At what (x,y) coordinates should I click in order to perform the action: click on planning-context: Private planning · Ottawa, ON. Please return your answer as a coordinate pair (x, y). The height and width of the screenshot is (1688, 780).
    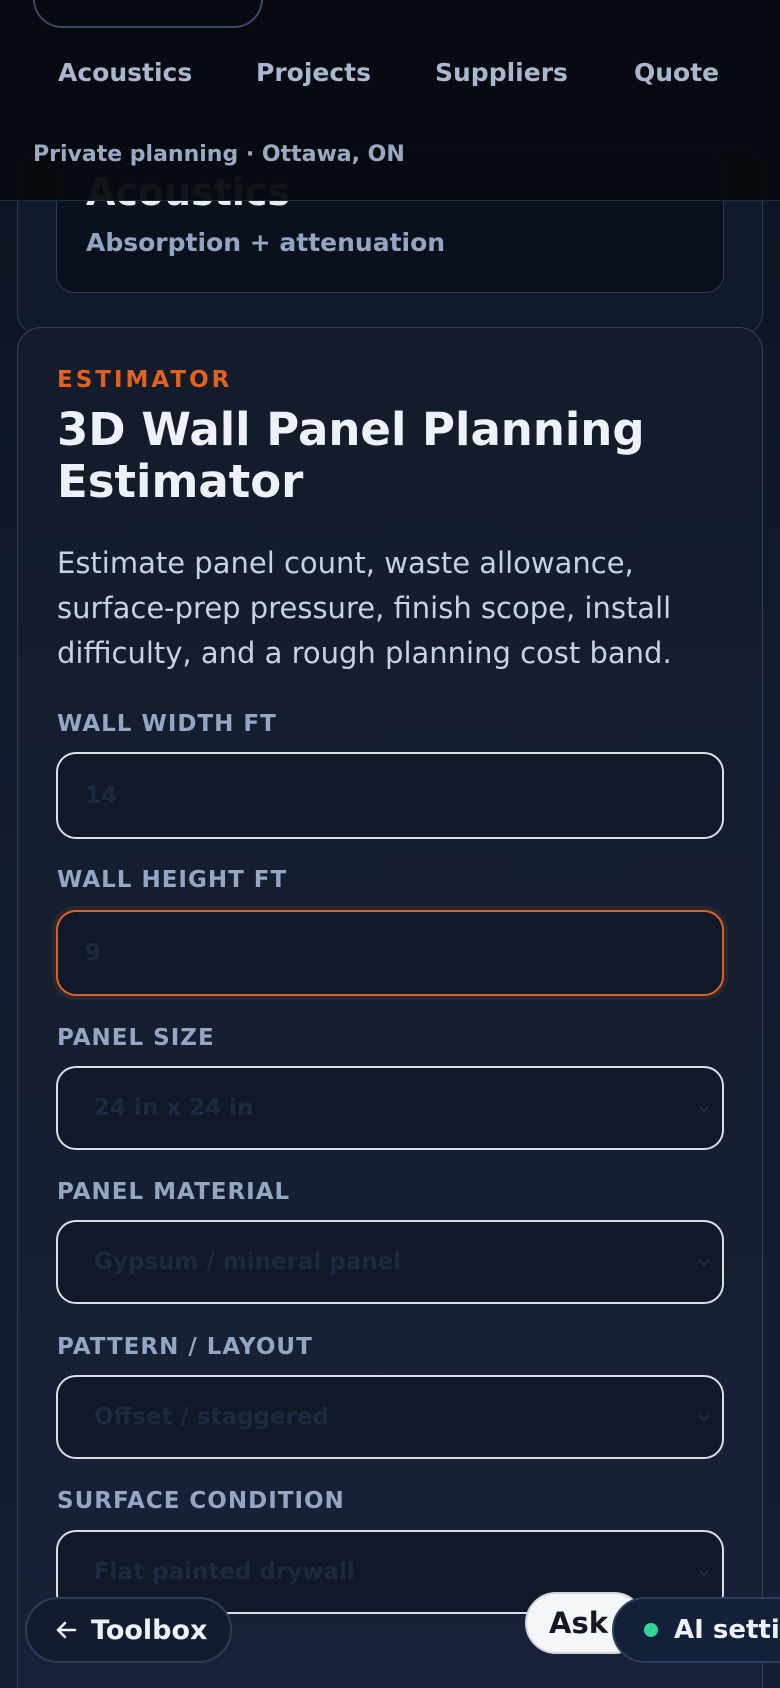
    Looking at the image, I should click on (219, 154).